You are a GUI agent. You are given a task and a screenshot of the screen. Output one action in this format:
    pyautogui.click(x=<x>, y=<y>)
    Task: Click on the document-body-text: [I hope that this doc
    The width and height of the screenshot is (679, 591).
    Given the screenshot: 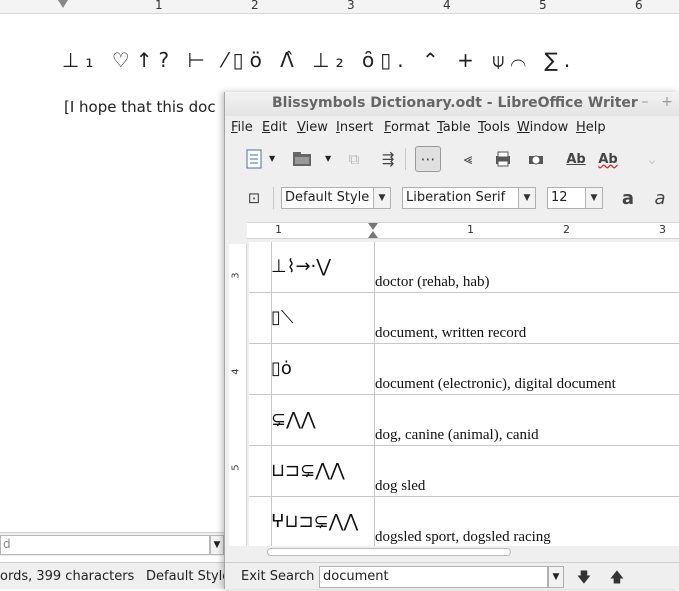 What is the action you would take?
    pyautogui.click(x=140, y=107)
    